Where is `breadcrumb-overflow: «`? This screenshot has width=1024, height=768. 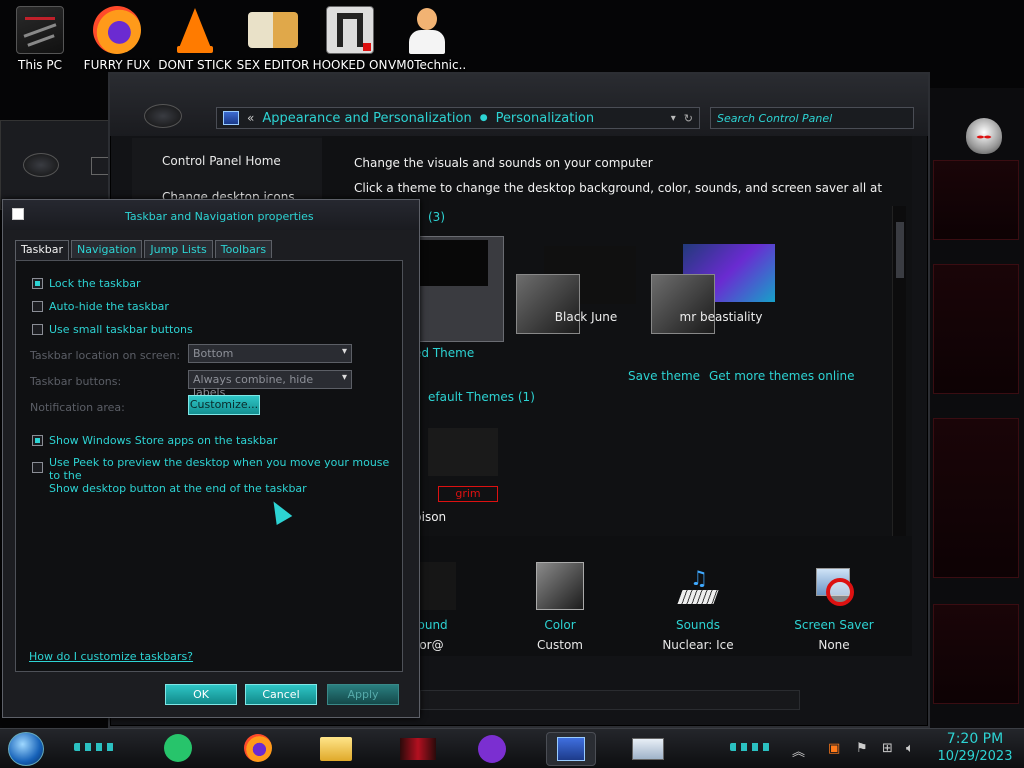 breadcrumb-overflow: « is located at coordinates (250, 118).